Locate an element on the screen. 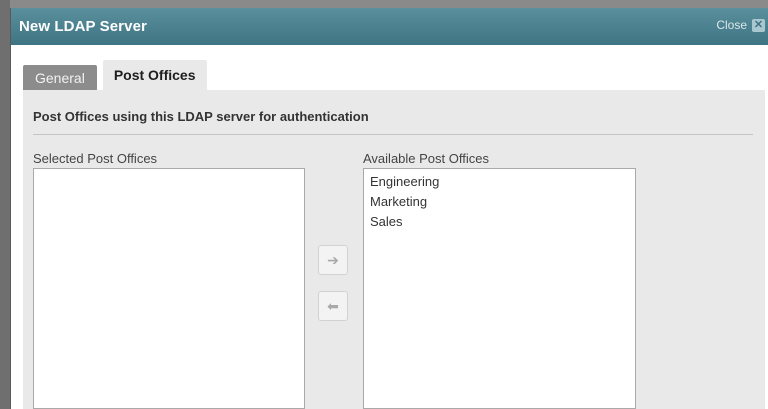 The height and width of the screenshot is (409, 768). close-button: Close ✕ is located at coordinates (740, 25).